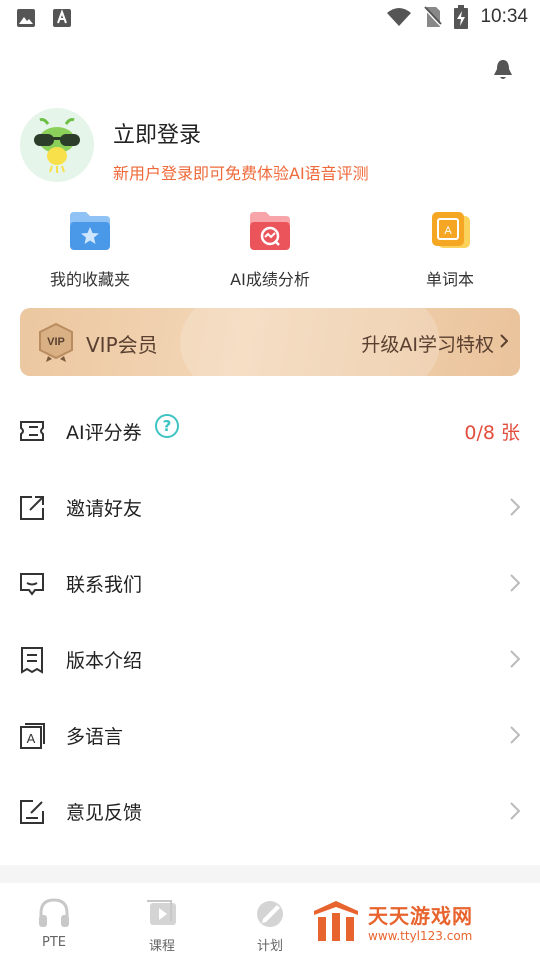 The image size is (540, 960). Describe the element at coordinates (95, 737) in the screenshot. I see `menu-item-label: 多语言` at that location.